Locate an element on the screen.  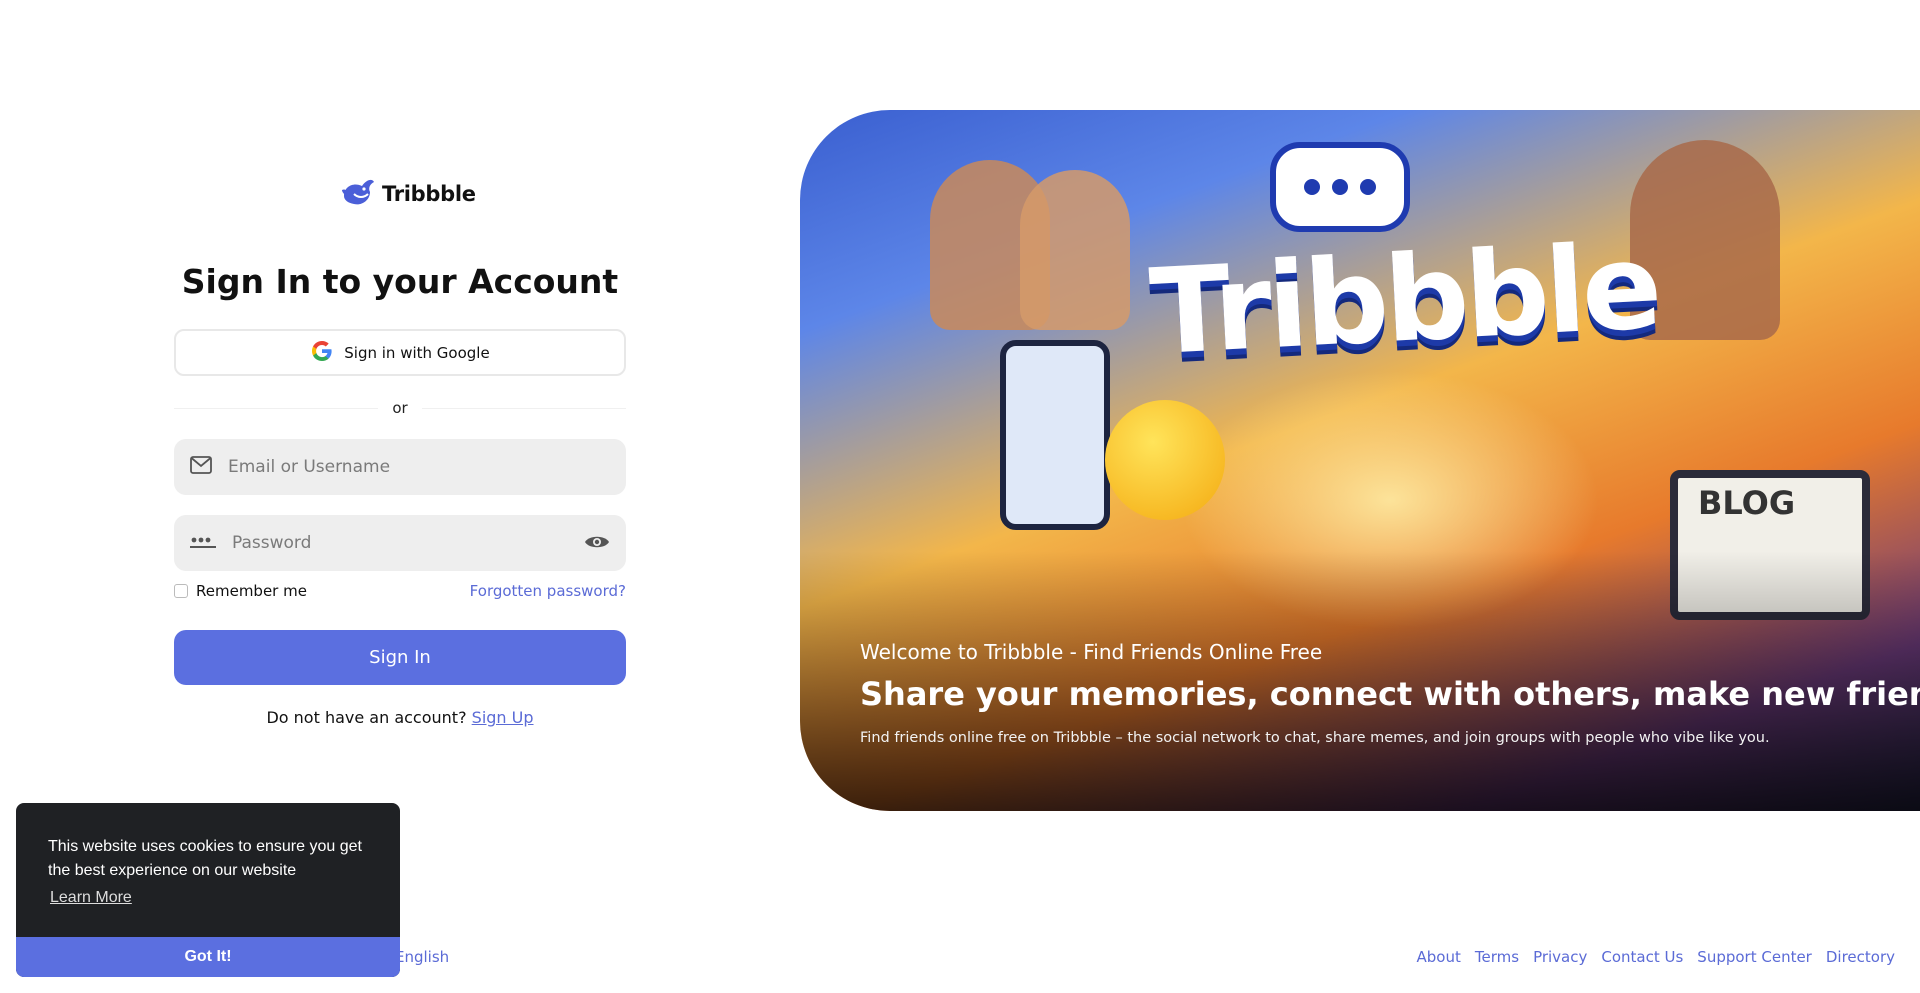
footer-link-directory: Directory is located at coordinates (1860, 957).